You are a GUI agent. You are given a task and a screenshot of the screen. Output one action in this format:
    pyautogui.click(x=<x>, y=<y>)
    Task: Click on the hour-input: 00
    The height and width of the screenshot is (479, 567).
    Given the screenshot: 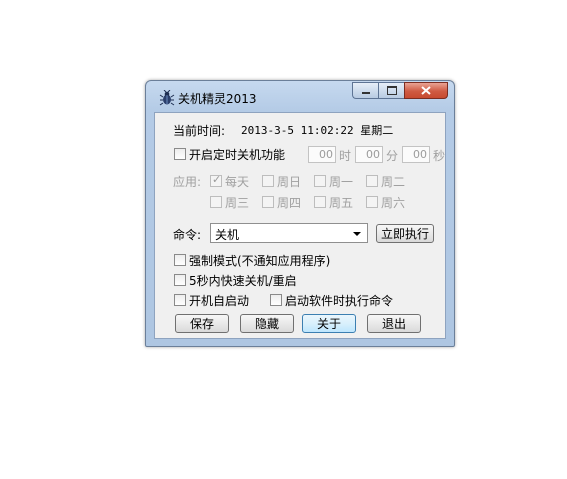 What is the action you would take?
    pyautogui.click(x=322, y=154)
    